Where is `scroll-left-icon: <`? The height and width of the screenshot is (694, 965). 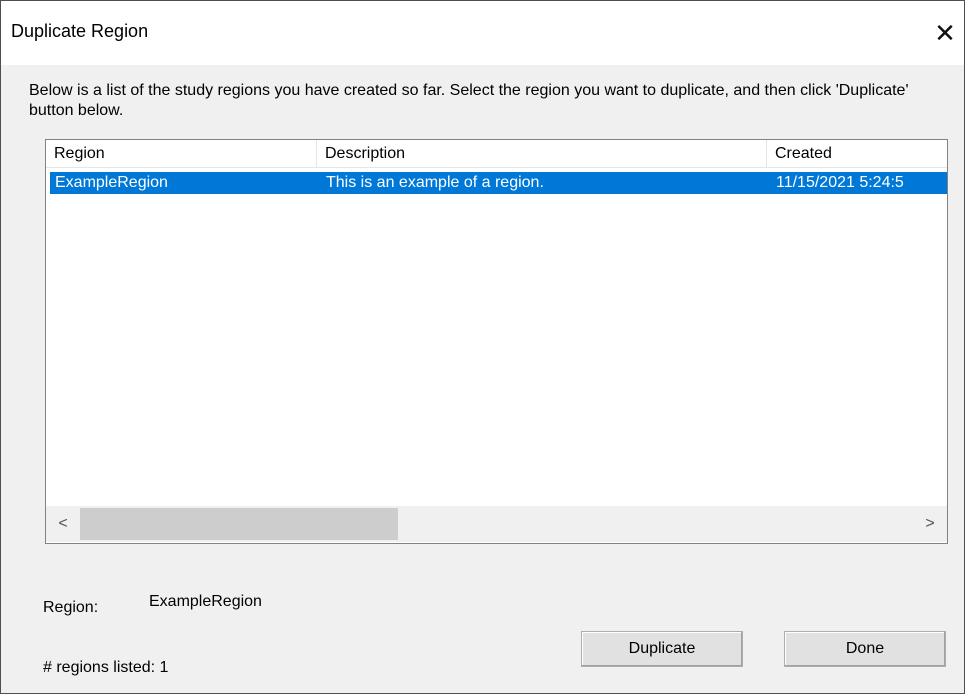 scroll-left-icon: < is located at coordinates (63, 524).